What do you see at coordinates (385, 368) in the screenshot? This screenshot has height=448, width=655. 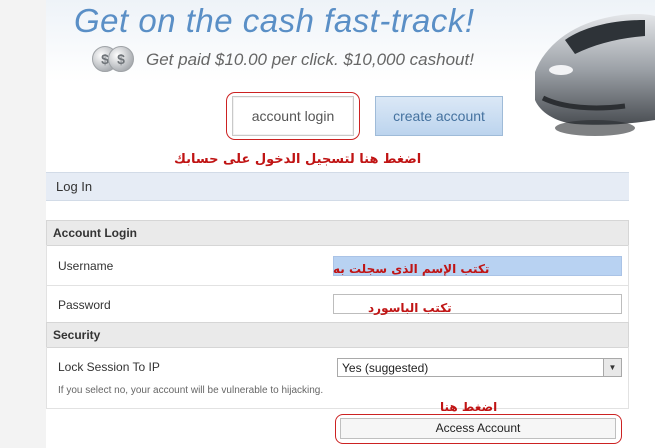 I see `lock-session-value: Yes (suggested)` at bounding box center [385, 368].